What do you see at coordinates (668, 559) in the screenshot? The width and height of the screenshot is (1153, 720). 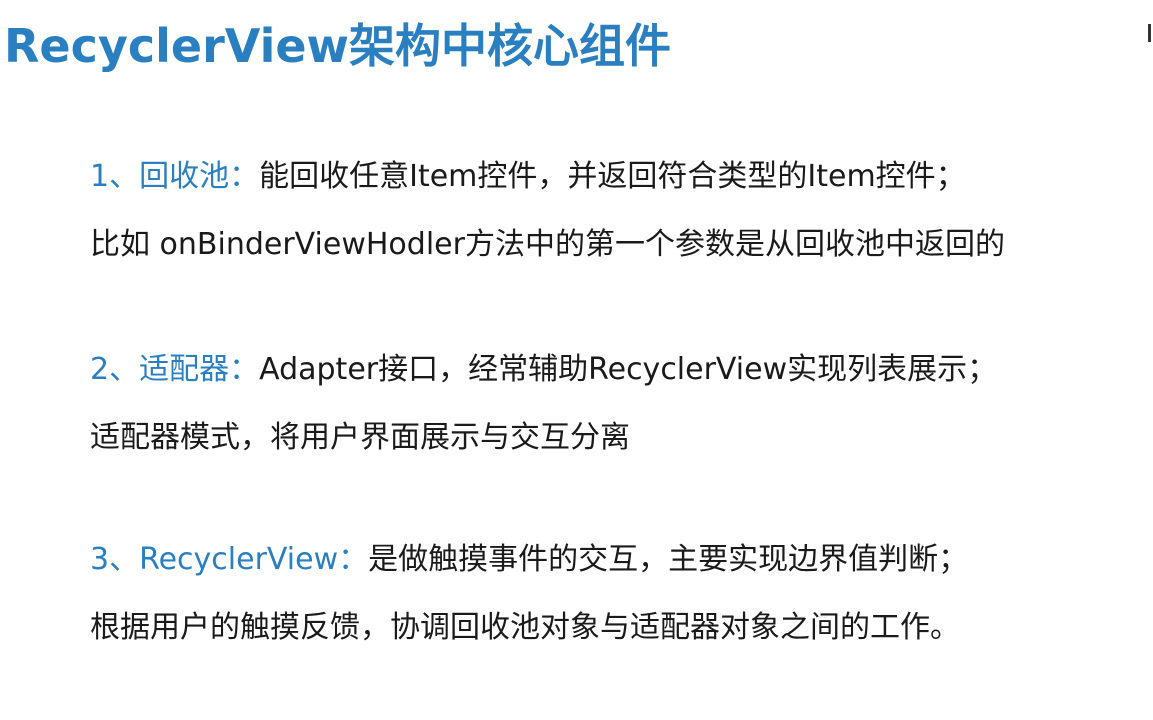 I see `item-text: 是做触摸事件的交互，主要实现边界值判断；` at bounding box center [668, 559].